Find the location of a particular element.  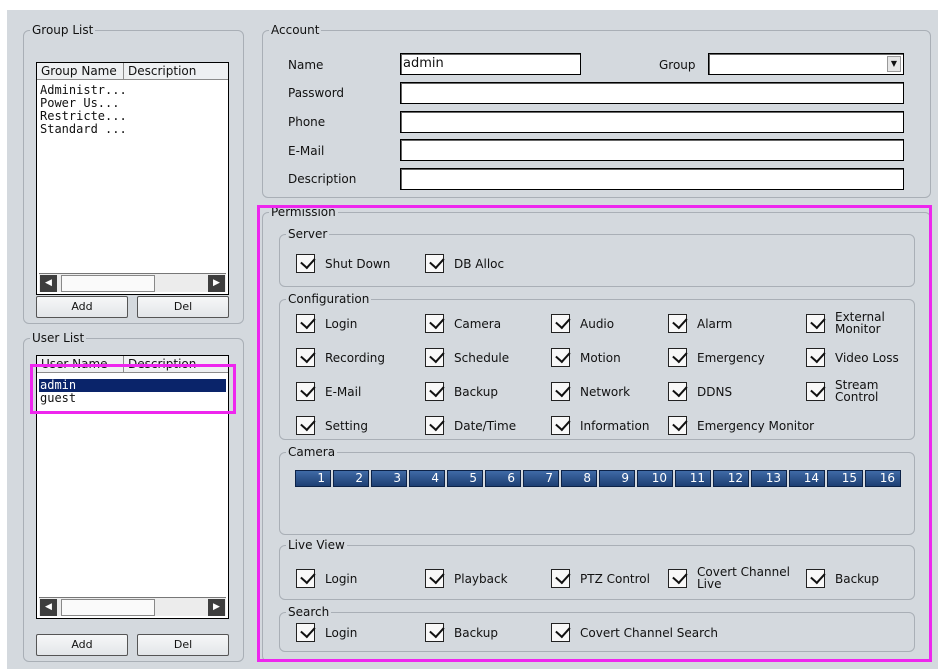

user-add-button: Add is located at coordinates (82, 645).